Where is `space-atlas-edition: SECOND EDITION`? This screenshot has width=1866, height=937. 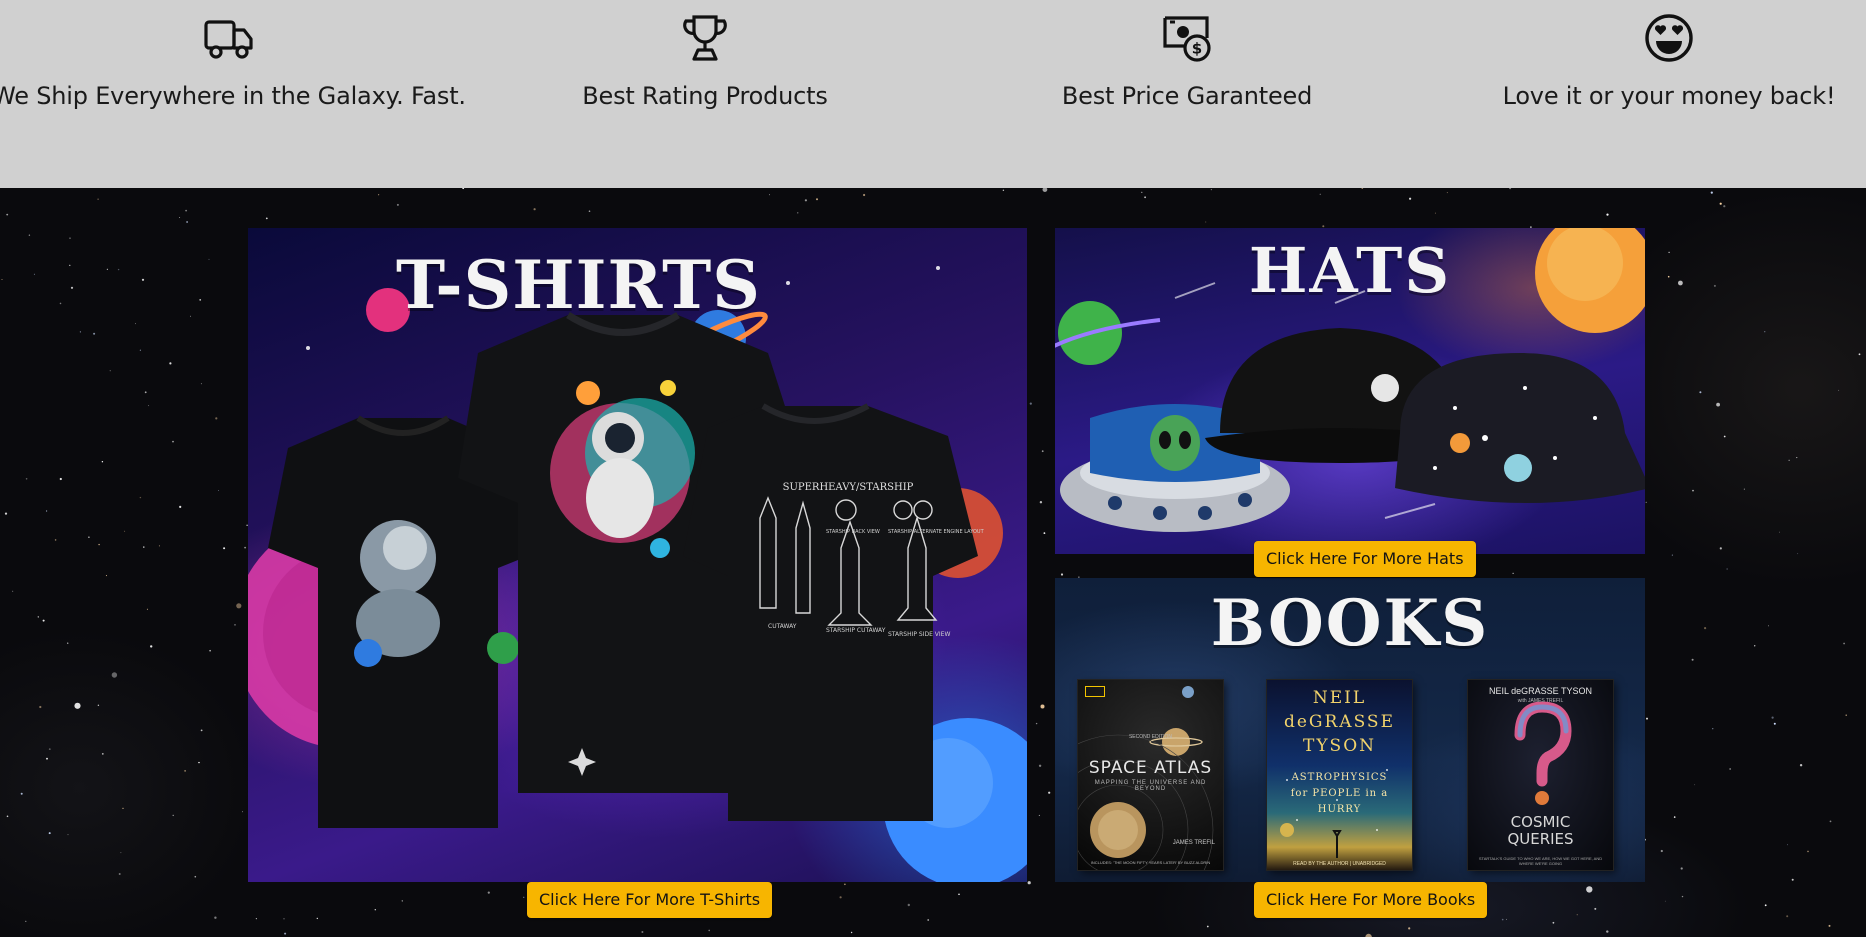
space-atlas-edition: SECOND EDITION is located at coordinates (1150, 737).